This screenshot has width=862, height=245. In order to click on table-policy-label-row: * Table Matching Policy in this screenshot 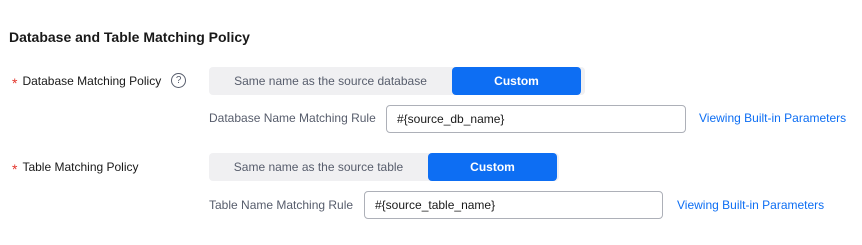, I will do `click(75, 168)`.